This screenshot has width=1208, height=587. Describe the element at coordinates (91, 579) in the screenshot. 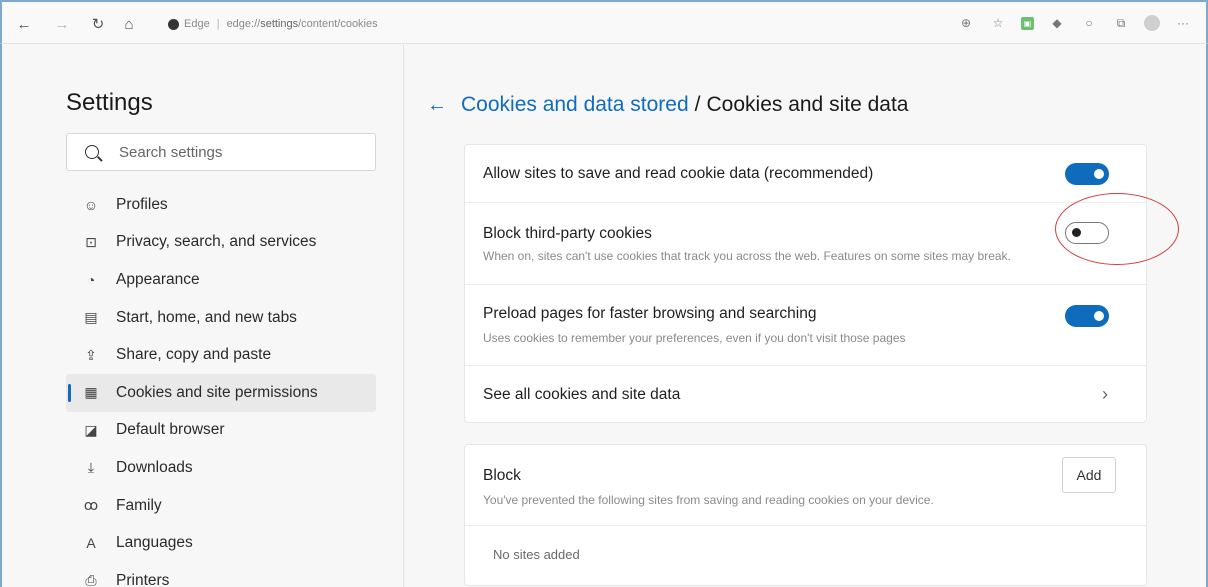

I see `printer-icon: ⎙` at that location.